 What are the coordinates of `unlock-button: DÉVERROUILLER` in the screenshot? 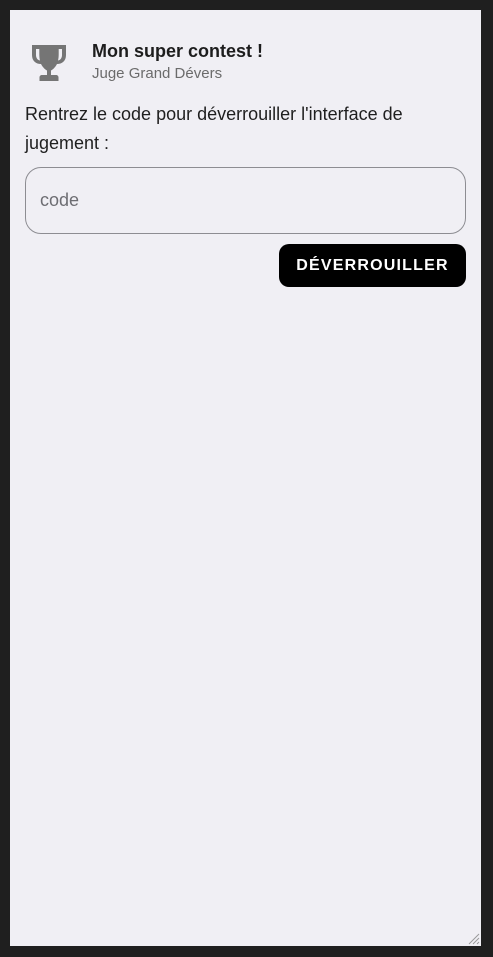 It's located at (372, 265).